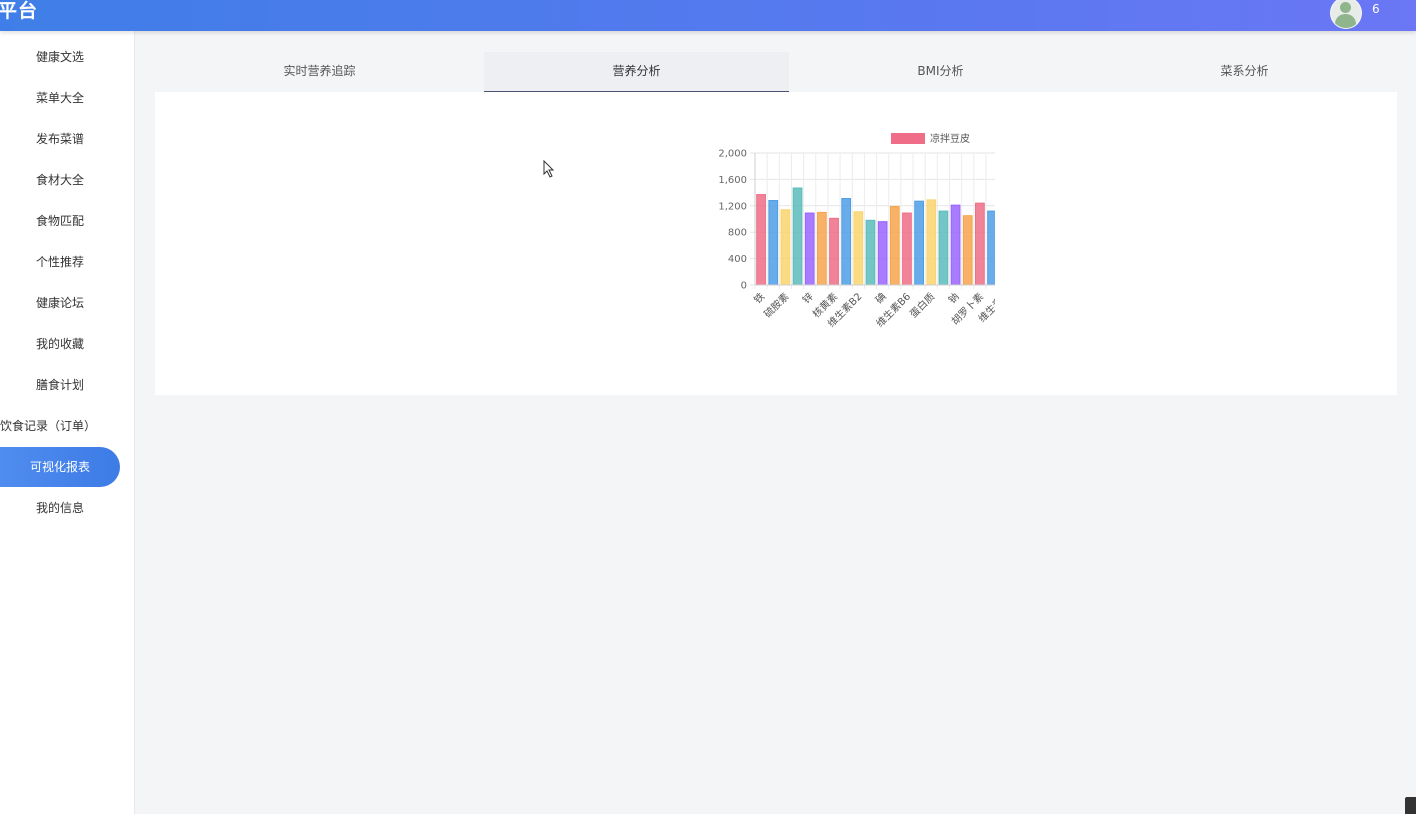 This screenshot has width=1416, height=814. What do you see at coordinates (60, 467) in the screenshot?
I see `sidebar-item-visual-report: 可视化报表` at bounding box center [60, 467].